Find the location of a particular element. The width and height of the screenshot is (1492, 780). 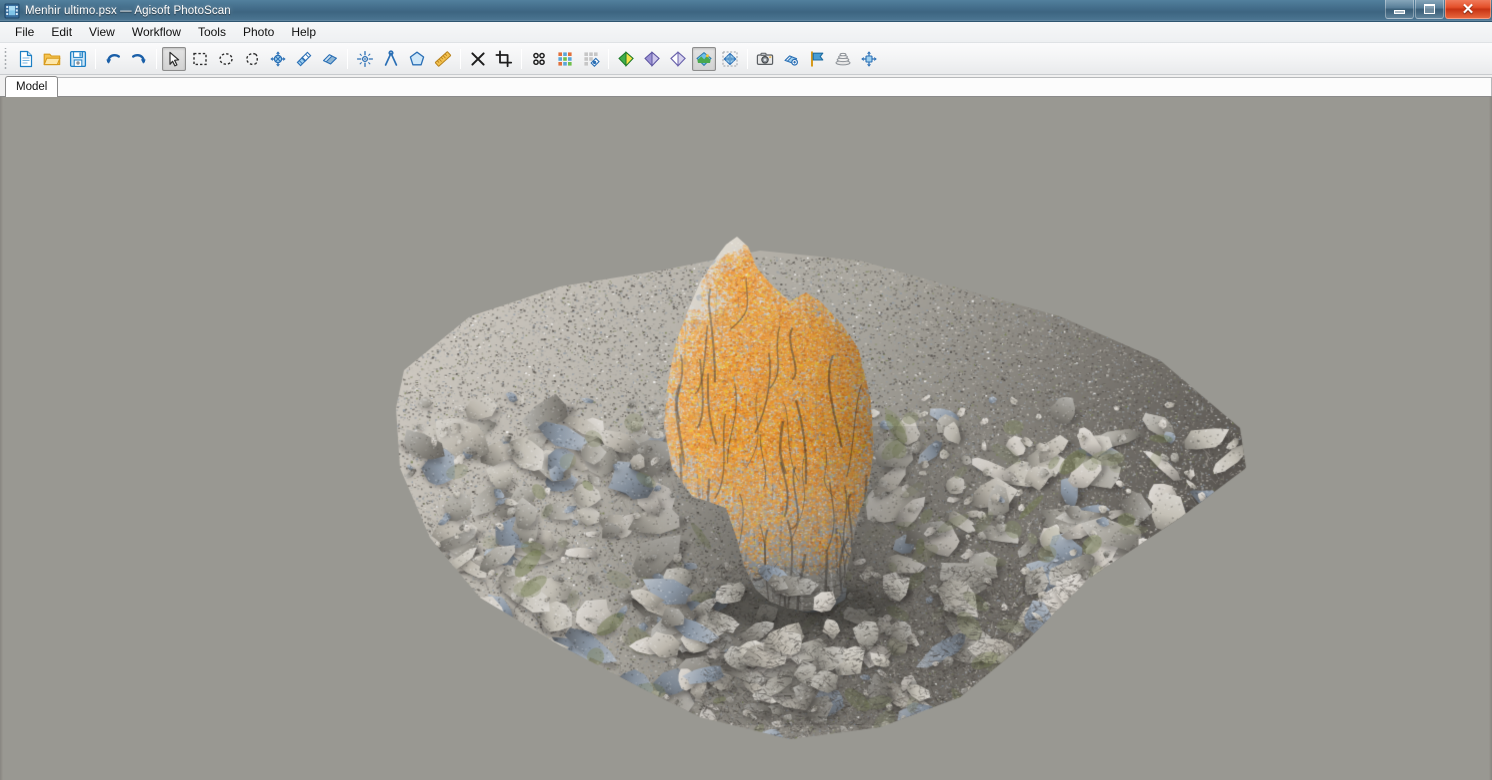

maximize-button is located at coordinates (1429, 9).